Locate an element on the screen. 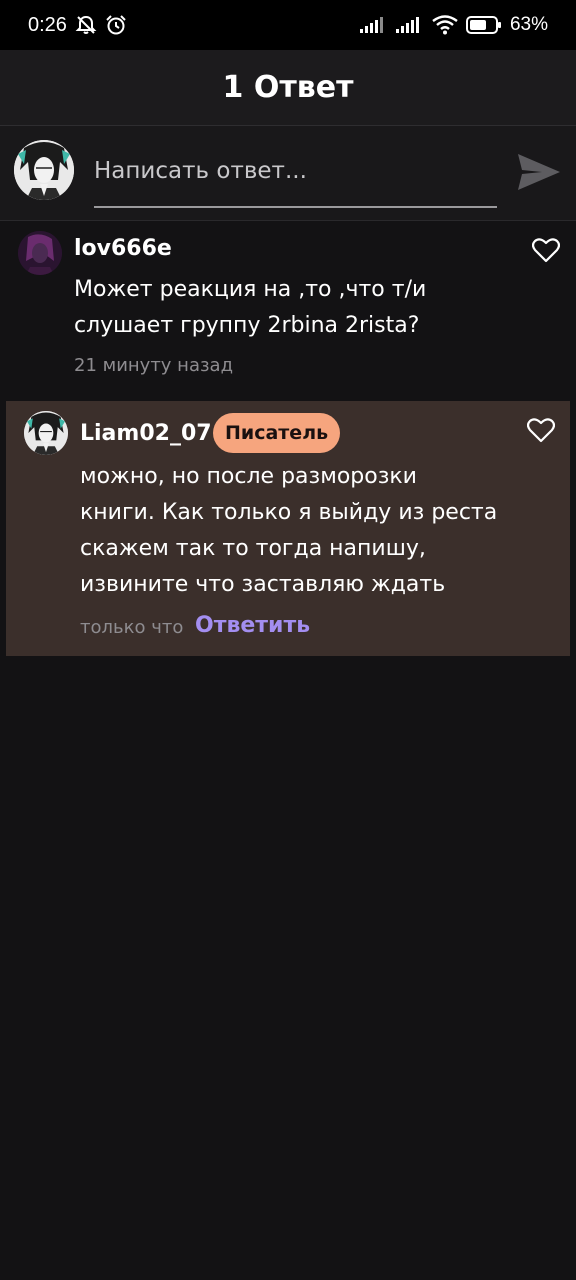 Image resolution: width=576 pixels, height=1280 pixels. wifi-icon is located at coordinates (445, 25).